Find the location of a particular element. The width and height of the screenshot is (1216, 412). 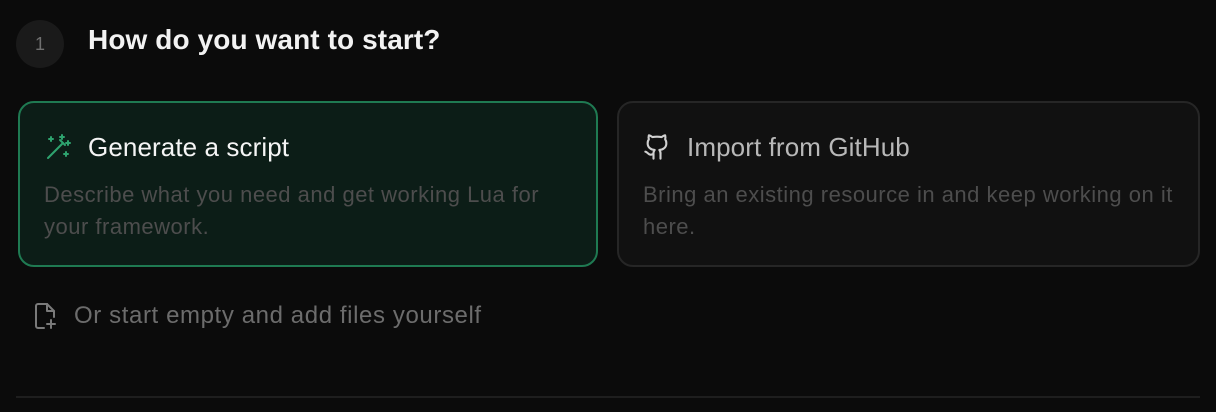

card-header: Import from GitHub is located at coordinates (908, 147).